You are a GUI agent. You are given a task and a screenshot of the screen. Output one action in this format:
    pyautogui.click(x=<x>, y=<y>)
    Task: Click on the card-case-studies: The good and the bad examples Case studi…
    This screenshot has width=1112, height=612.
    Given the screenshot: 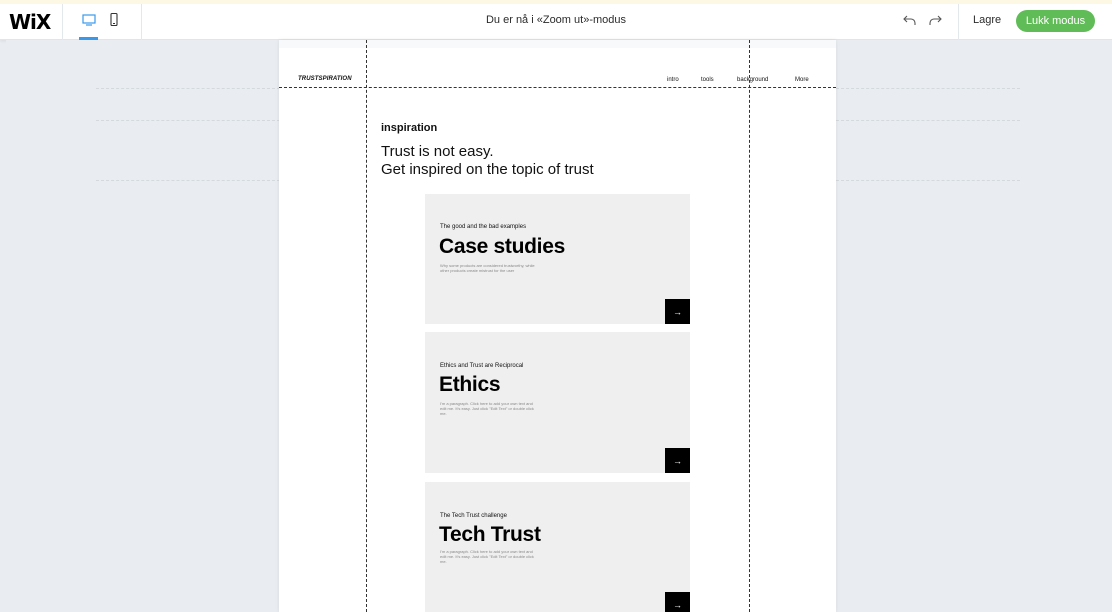 What is the action you would take?
    pyautogui.click(x=557, y=259)
    